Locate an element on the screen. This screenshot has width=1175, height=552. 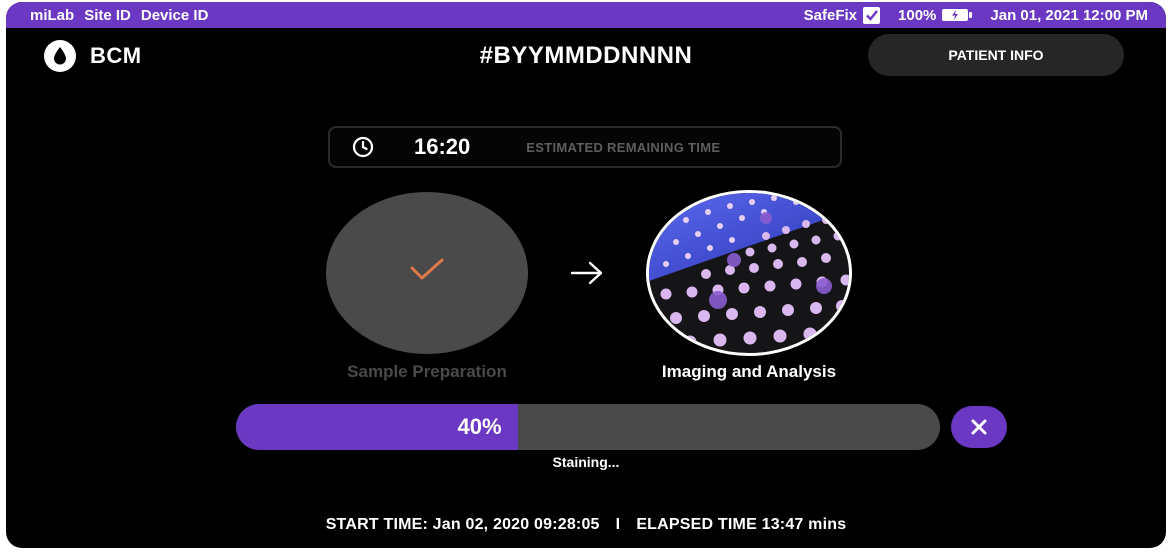
cancel-button is located at coordinates (979, 427).